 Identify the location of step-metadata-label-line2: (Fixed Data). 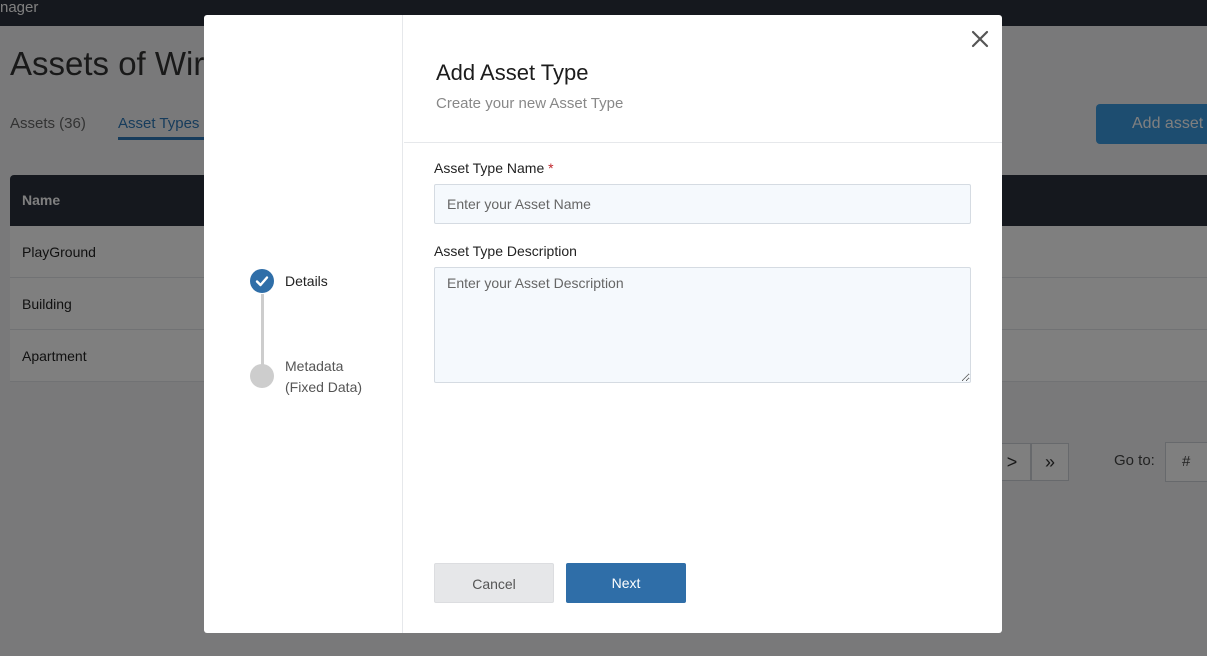
(324, 387).